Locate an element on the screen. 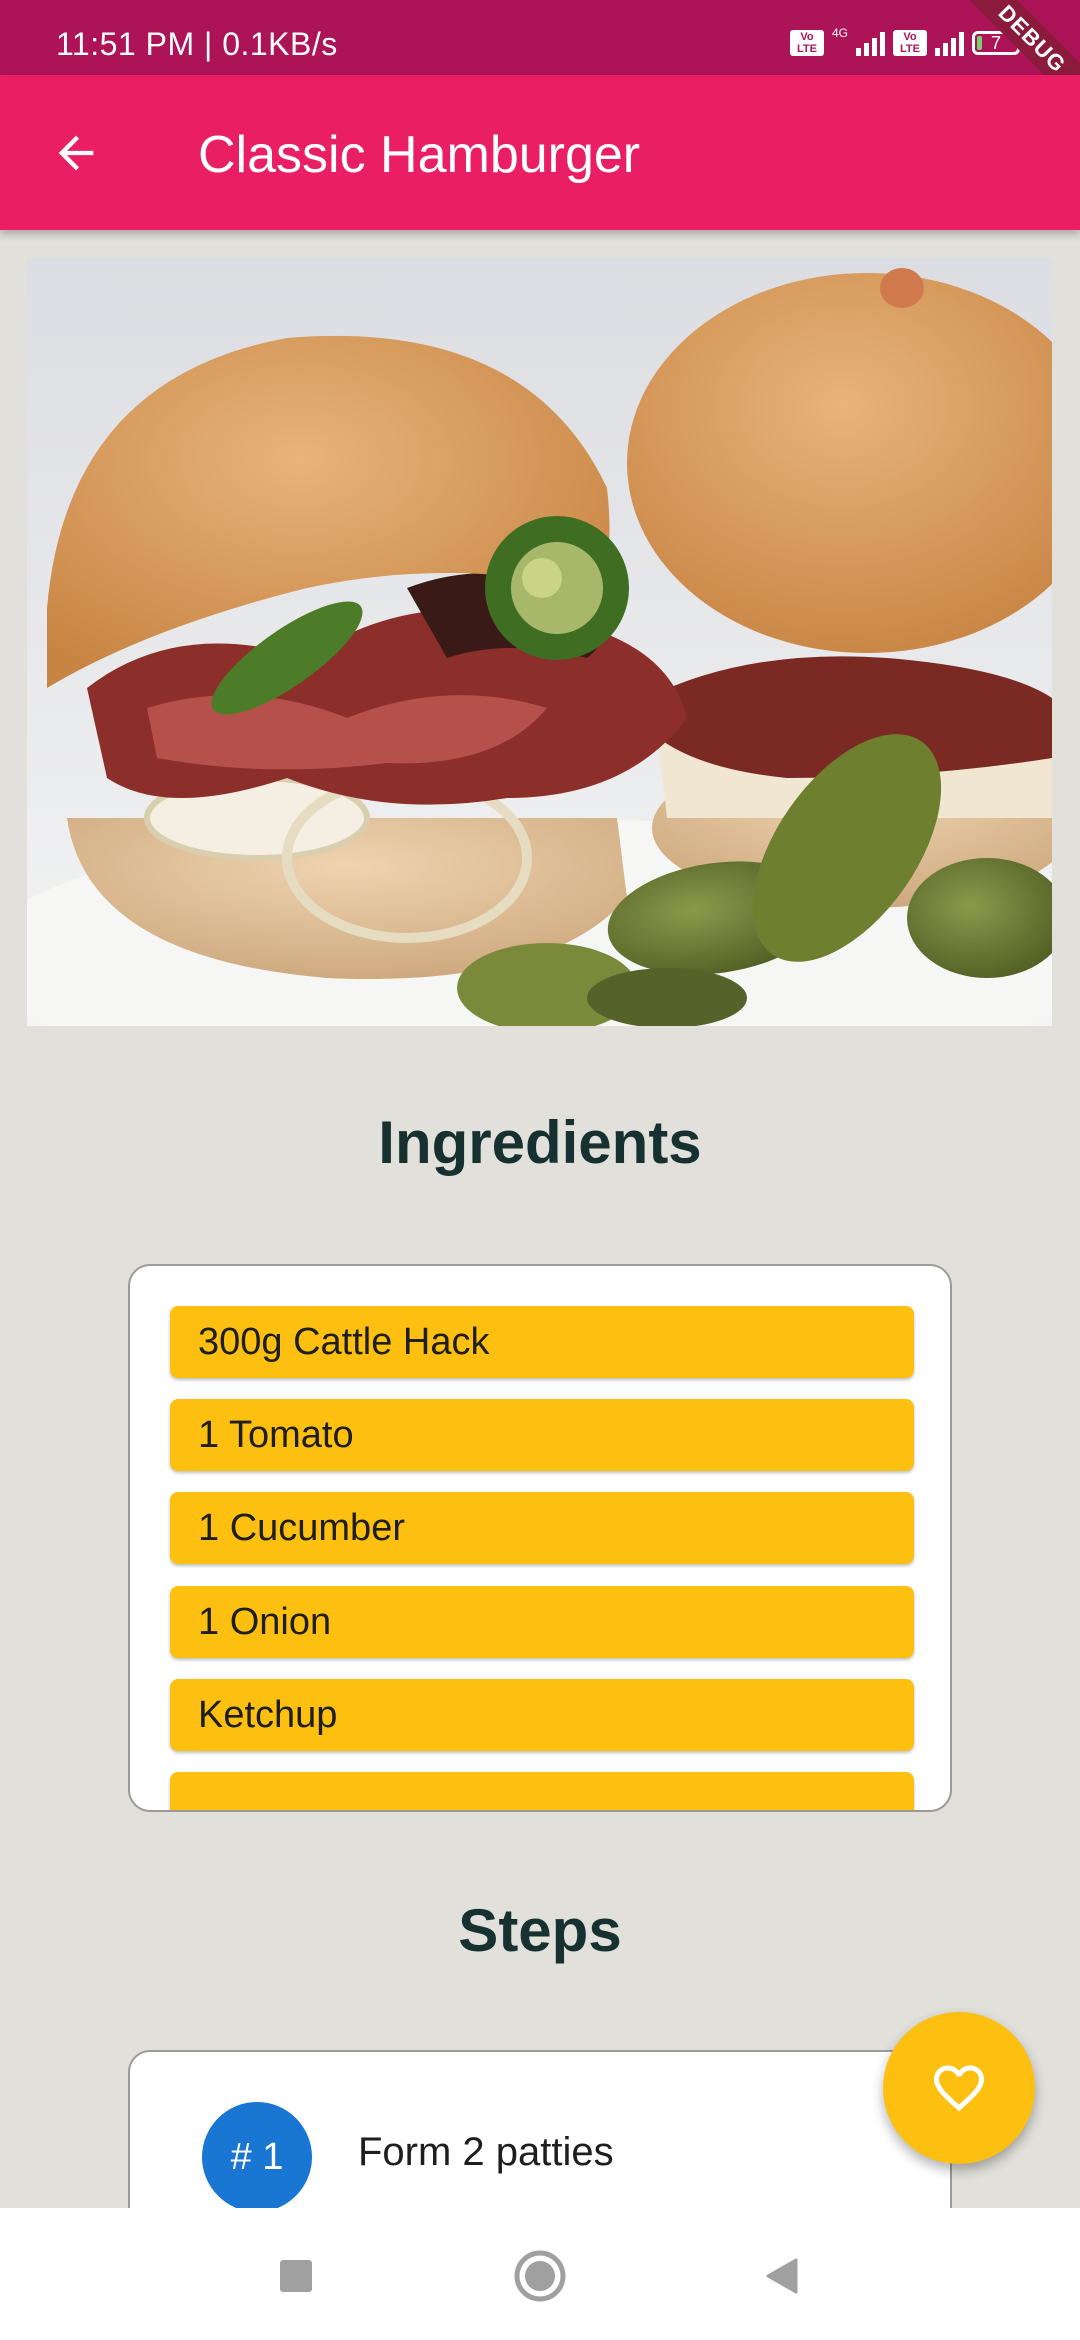 This screenshot has height=2340, width=1080. app-bar: Classic Hamburger is located at coordinates (540, 152).